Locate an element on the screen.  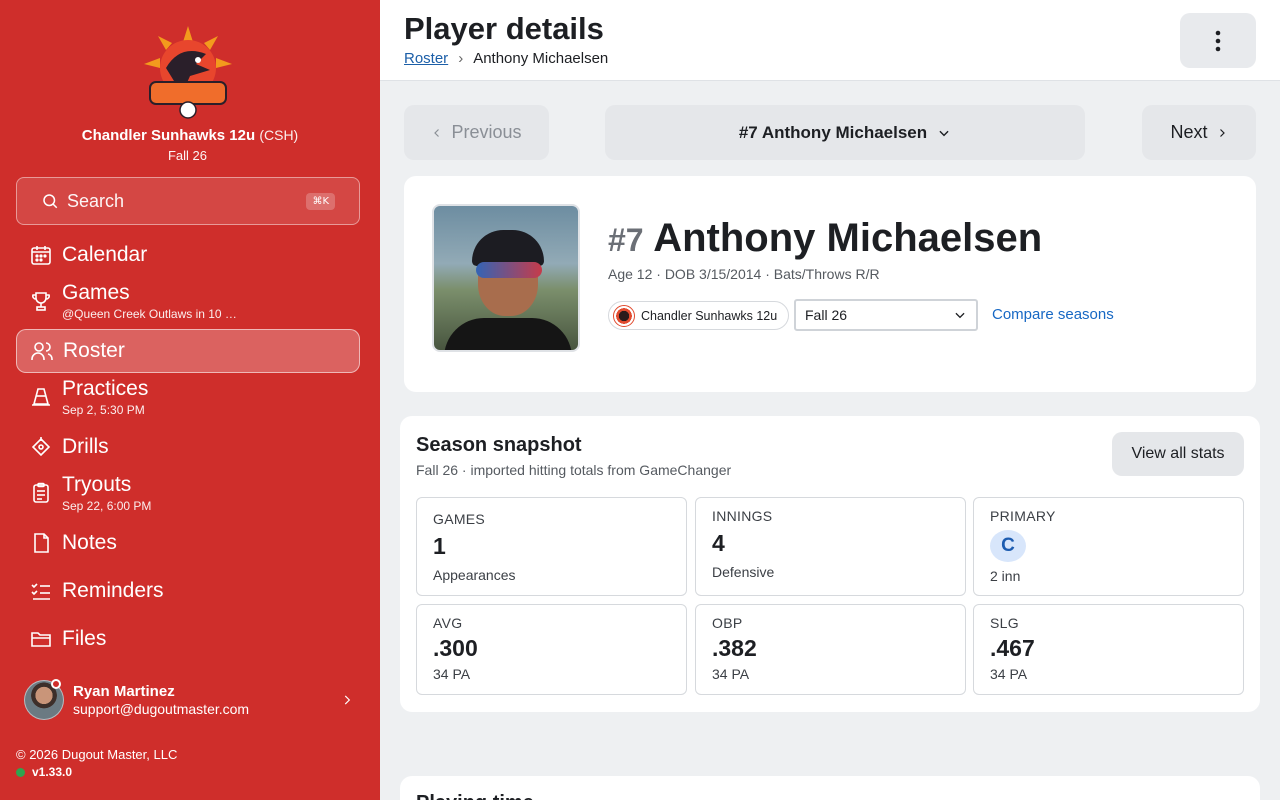
section-title: Playing time is located at coordinates (475, 796).